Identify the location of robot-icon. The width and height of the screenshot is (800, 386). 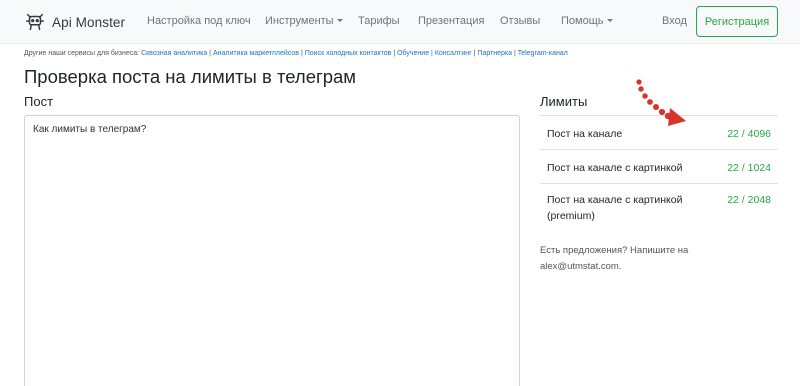
(35, 22).